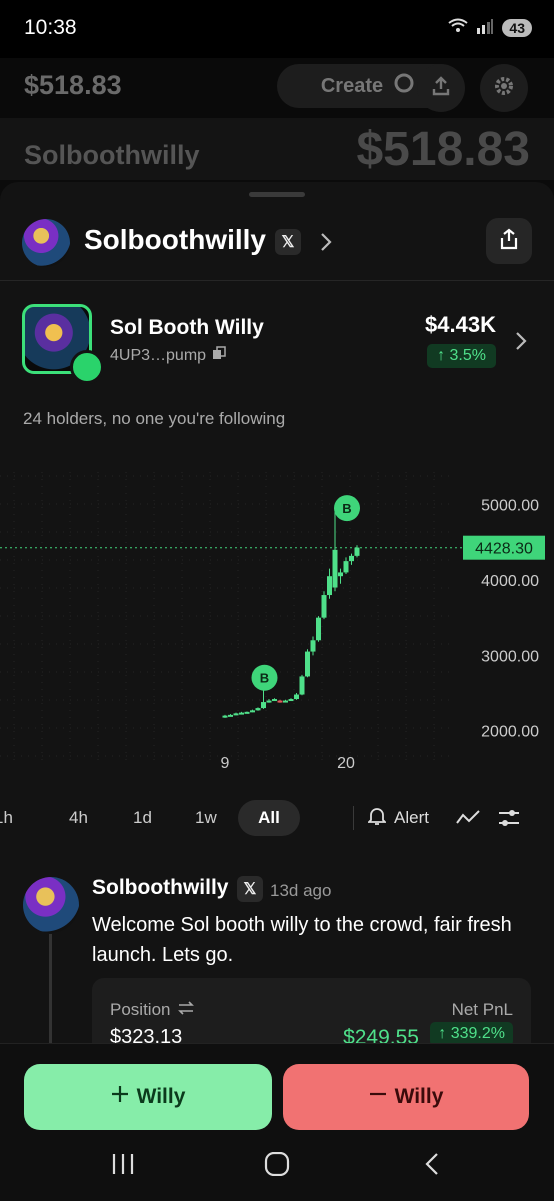 This screenshot has height=1201, width=554. What do you see at coordinates (509, 820) in the screenshot?
I see `sliders-icon` at bounding box center [509, 820].